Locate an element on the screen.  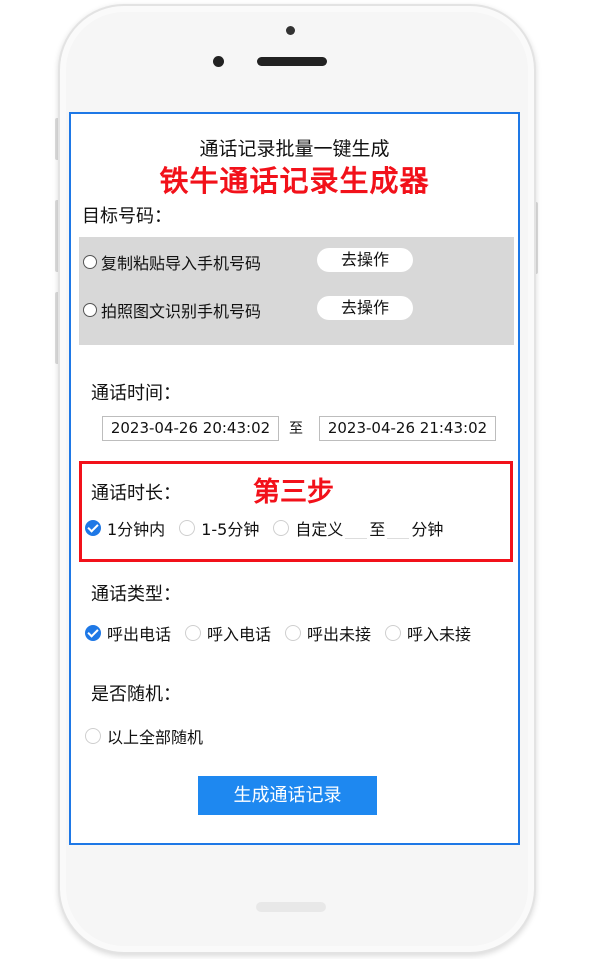
call-type-options: 呼出电话 呼入电话 呼出未接 呼入未接 is located at coordinates (278, 633).